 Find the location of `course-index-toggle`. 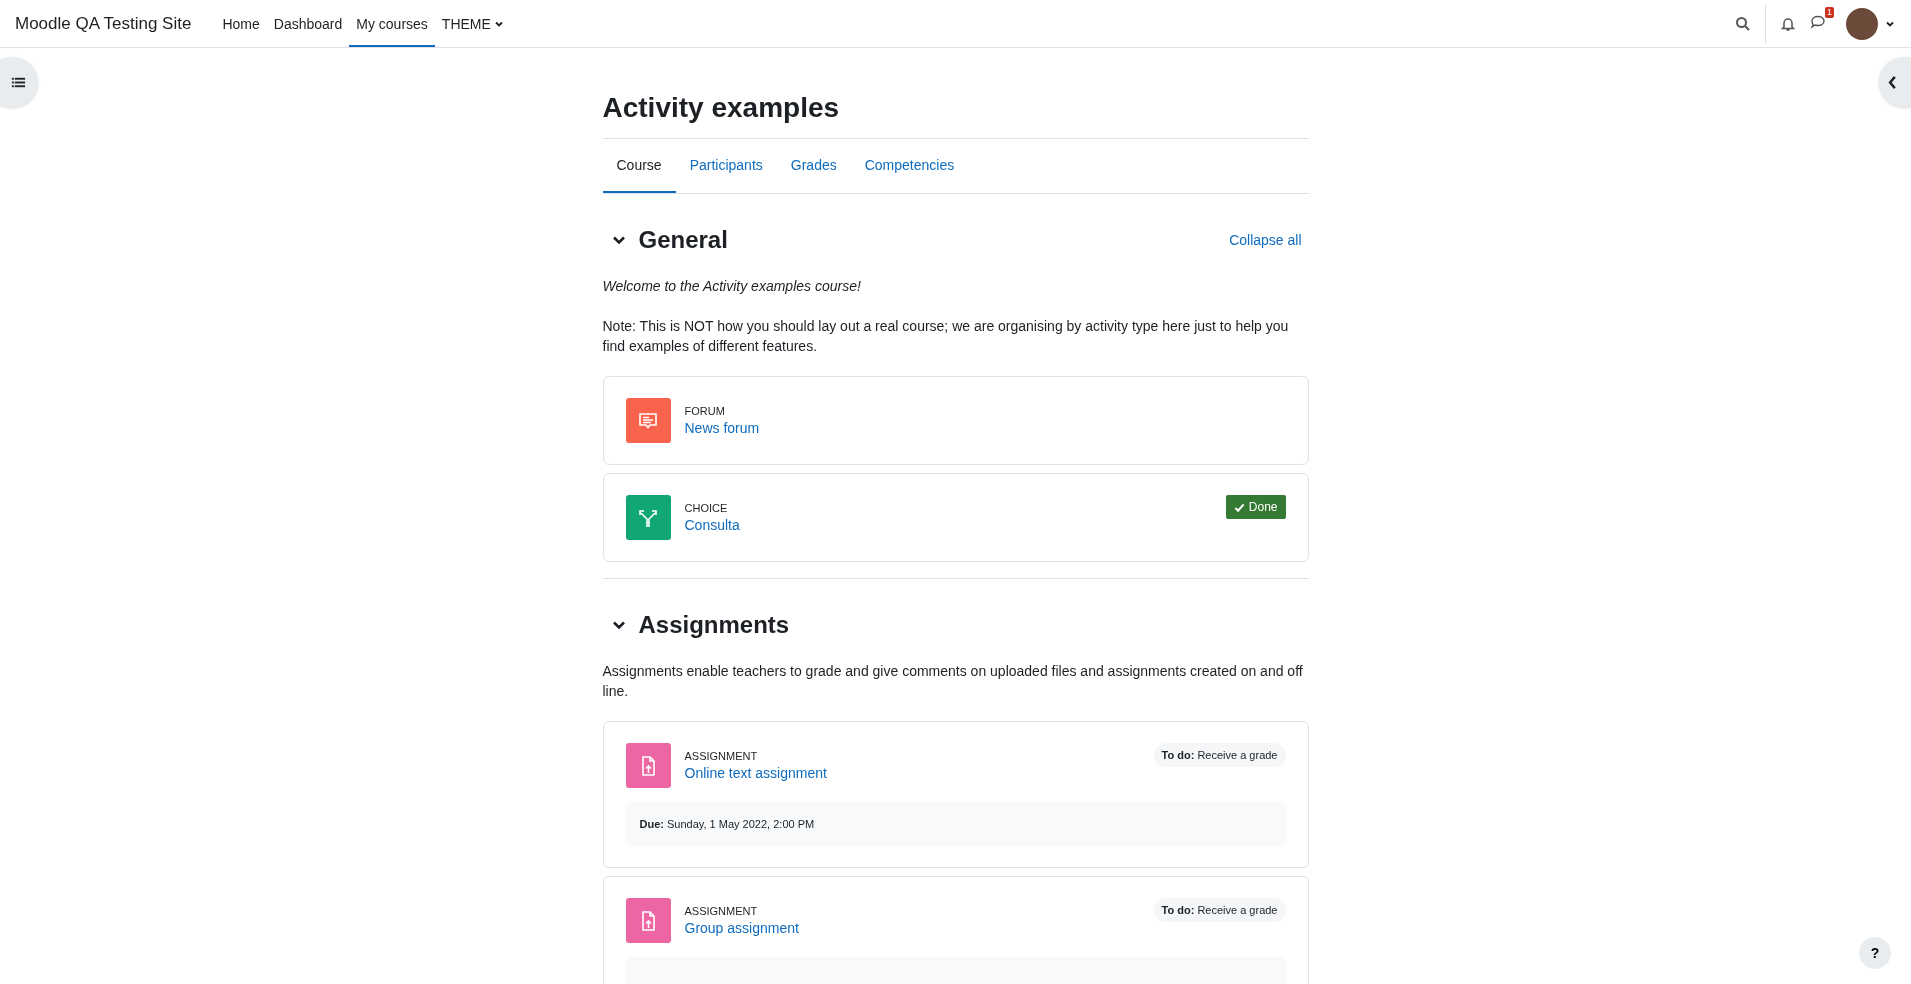

course-index-toggle is located at coordinates (19, 82).